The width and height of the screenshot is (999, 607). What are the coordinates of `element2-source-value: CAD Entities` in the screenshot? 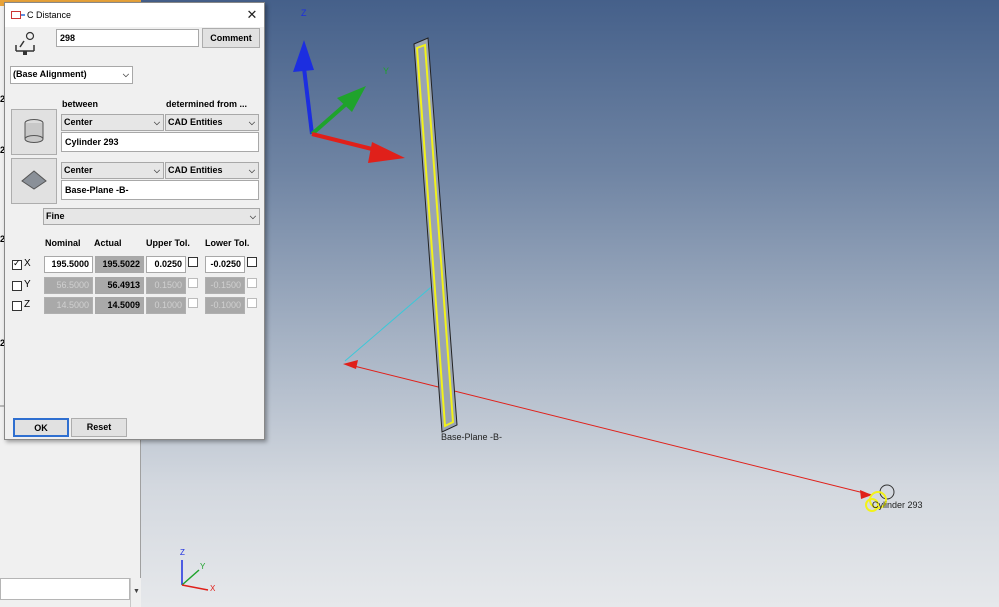 It's located at (195, 170).